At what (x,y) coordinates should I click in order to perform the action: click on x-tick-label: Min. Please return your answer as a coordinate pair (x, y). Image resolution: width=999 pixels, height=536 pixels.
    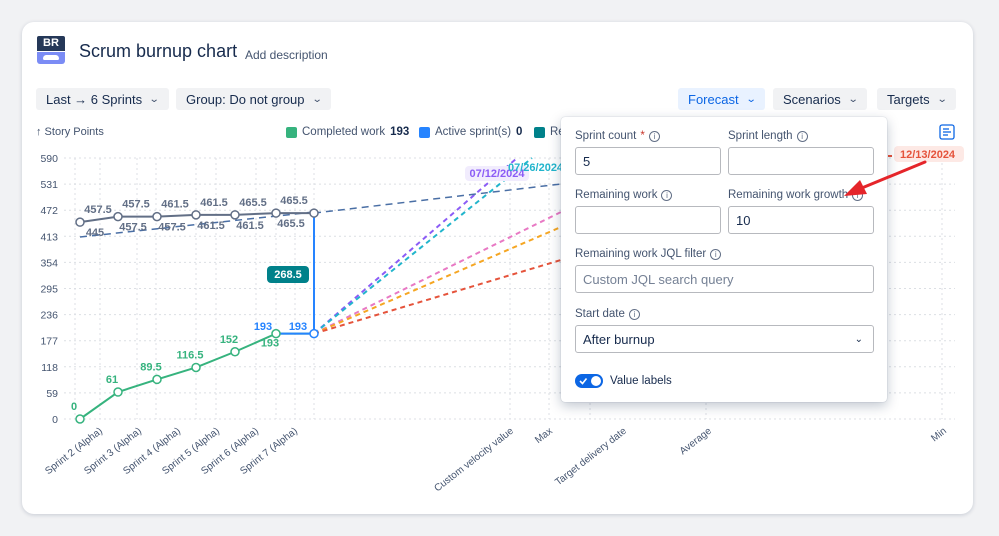
    Looking at the image, I should click on (938, 435).